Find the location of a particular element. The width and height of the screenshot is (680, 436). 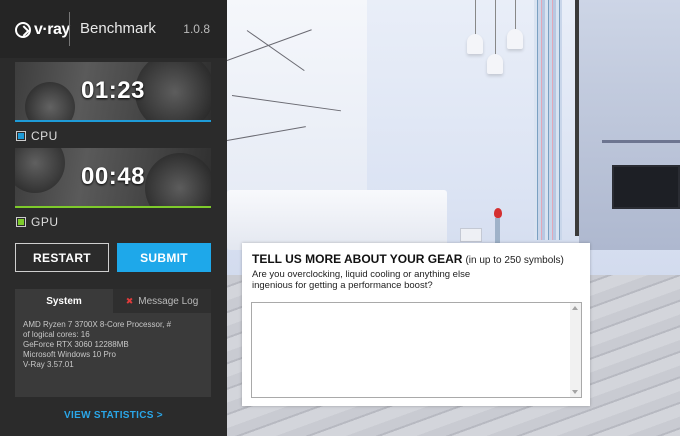

scene-socket is located at coordinates (471, 235).